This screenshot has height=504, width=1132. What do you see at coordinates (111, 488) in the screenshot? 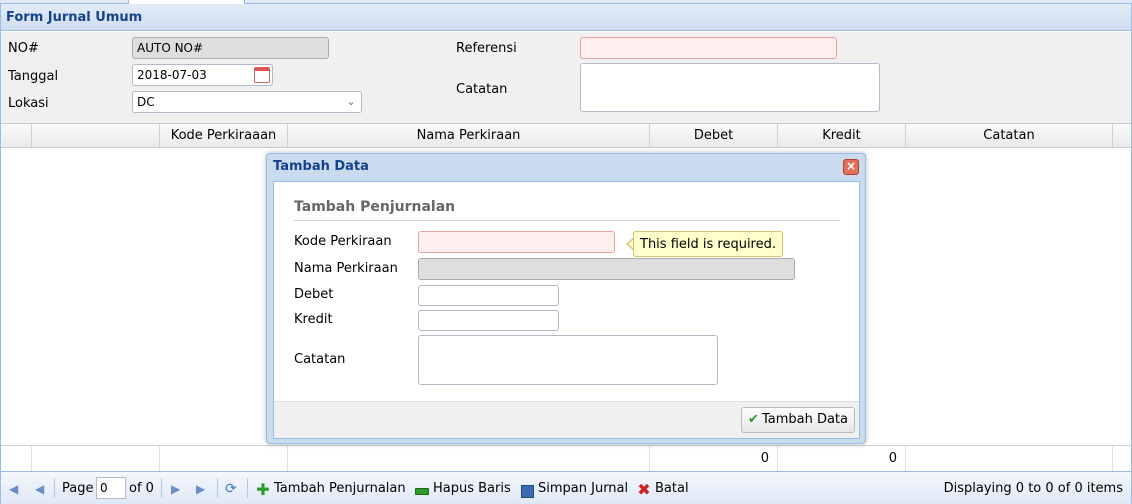
I see `page-input: 0` at bounding box center [111, 488].